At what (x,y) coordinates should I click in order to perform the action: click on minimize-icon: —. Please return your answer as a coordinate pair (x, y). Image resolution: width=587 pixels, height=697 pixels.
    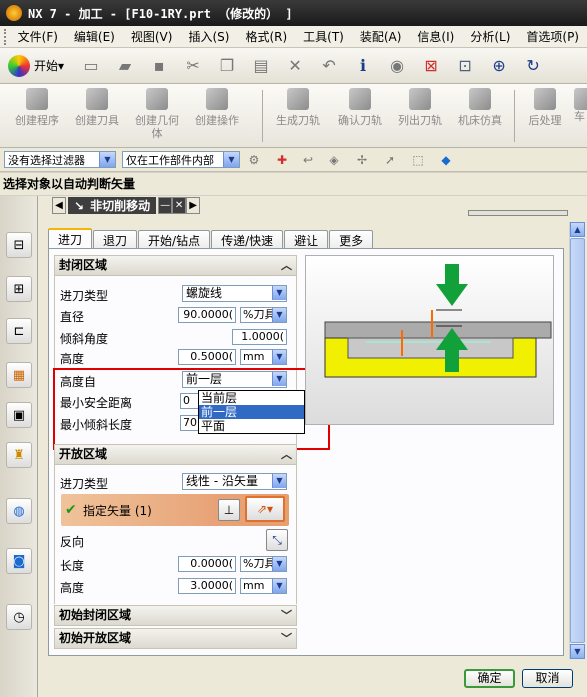
    Looking at the image, I should click on (165, 205).